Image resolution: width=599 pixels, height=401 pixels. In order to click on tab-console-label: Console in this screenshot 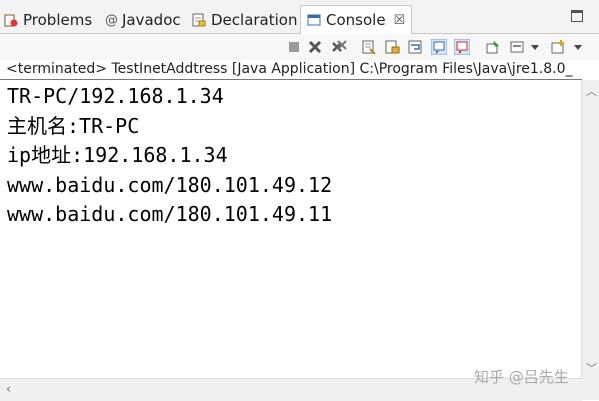, I will do `click(356, 20)`.